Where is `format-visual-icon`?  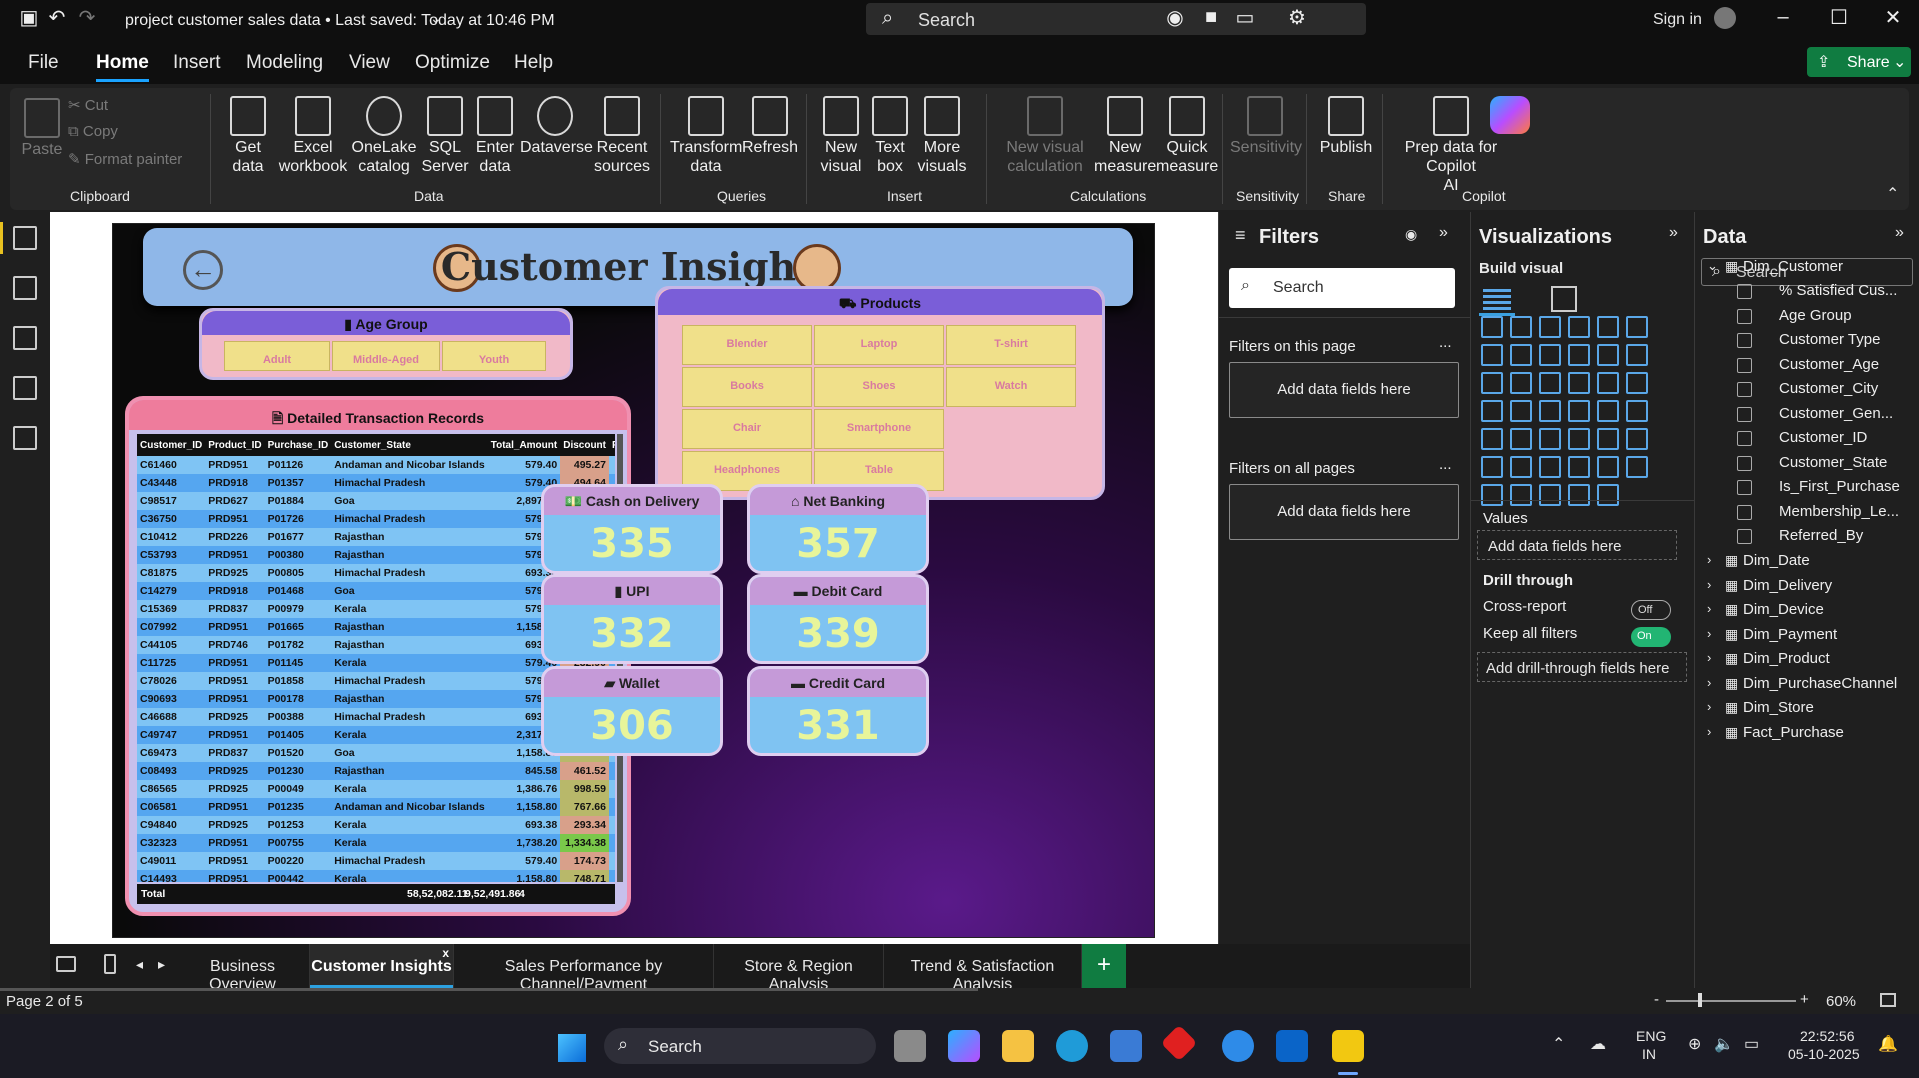 format-visual-icon is located at coordinates (1564, 299).